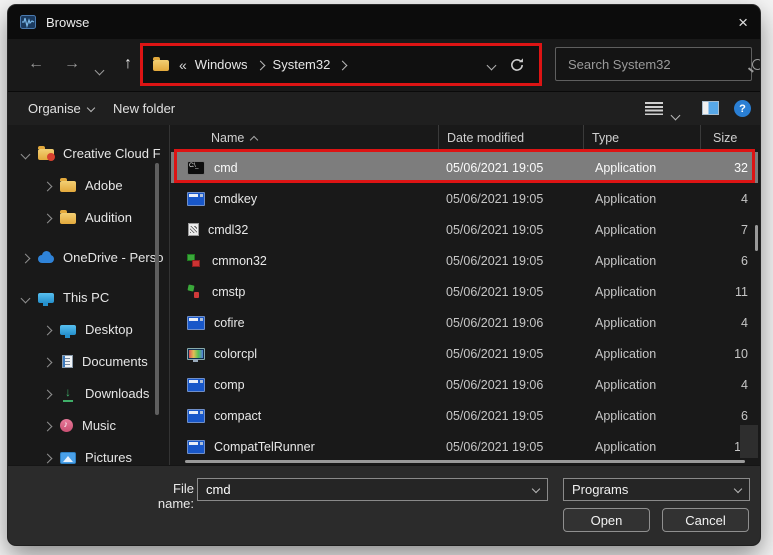  I want to click on preview-pane-icon, so click(710, 108).